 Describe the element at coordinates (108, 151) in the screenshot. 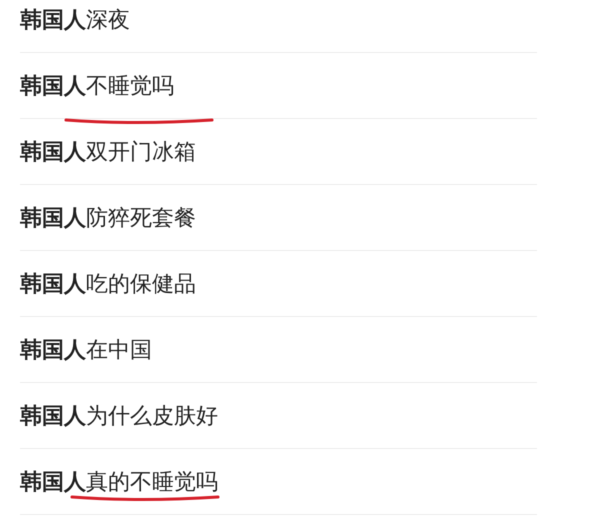

I see `suggestion-item: 韩国人双开门冰箱` at that location.